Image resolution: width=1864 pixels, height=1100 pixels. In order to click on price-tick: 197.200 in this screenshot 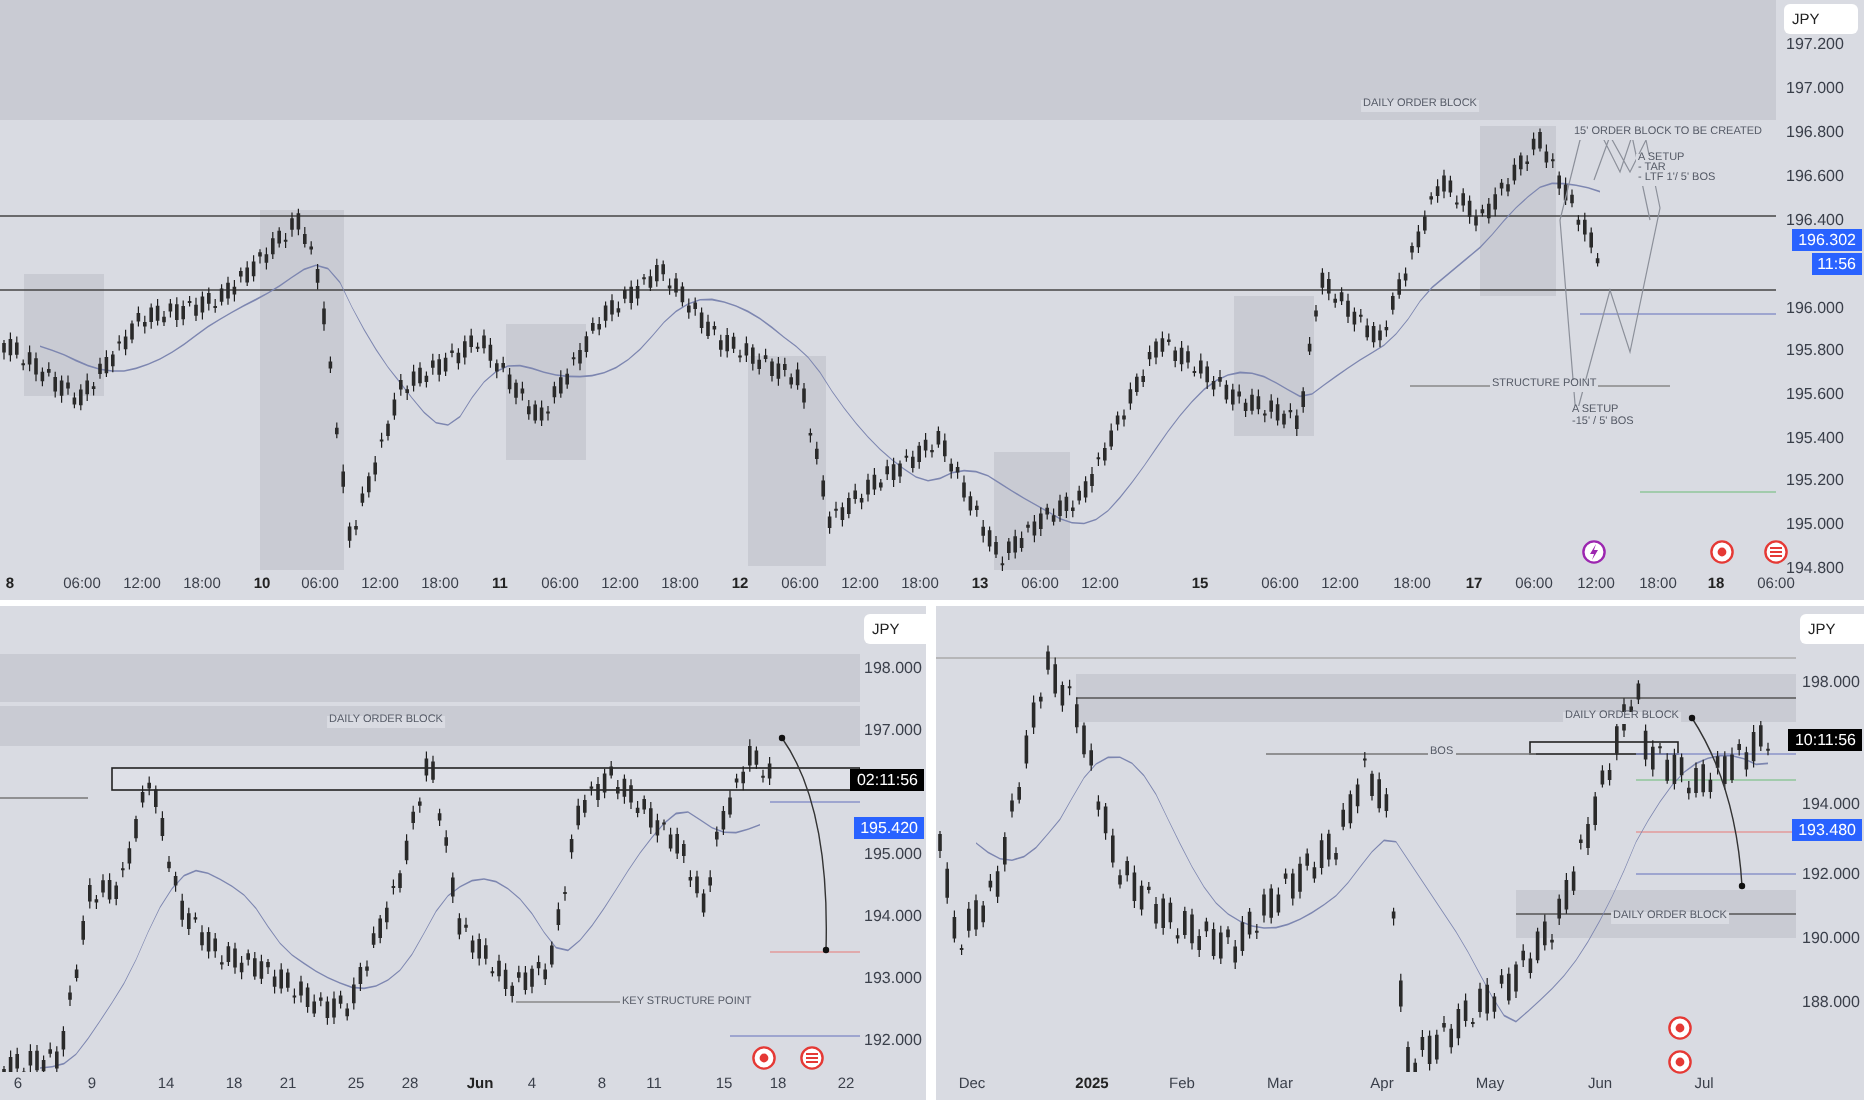, I will do `click(1815, 44)`.